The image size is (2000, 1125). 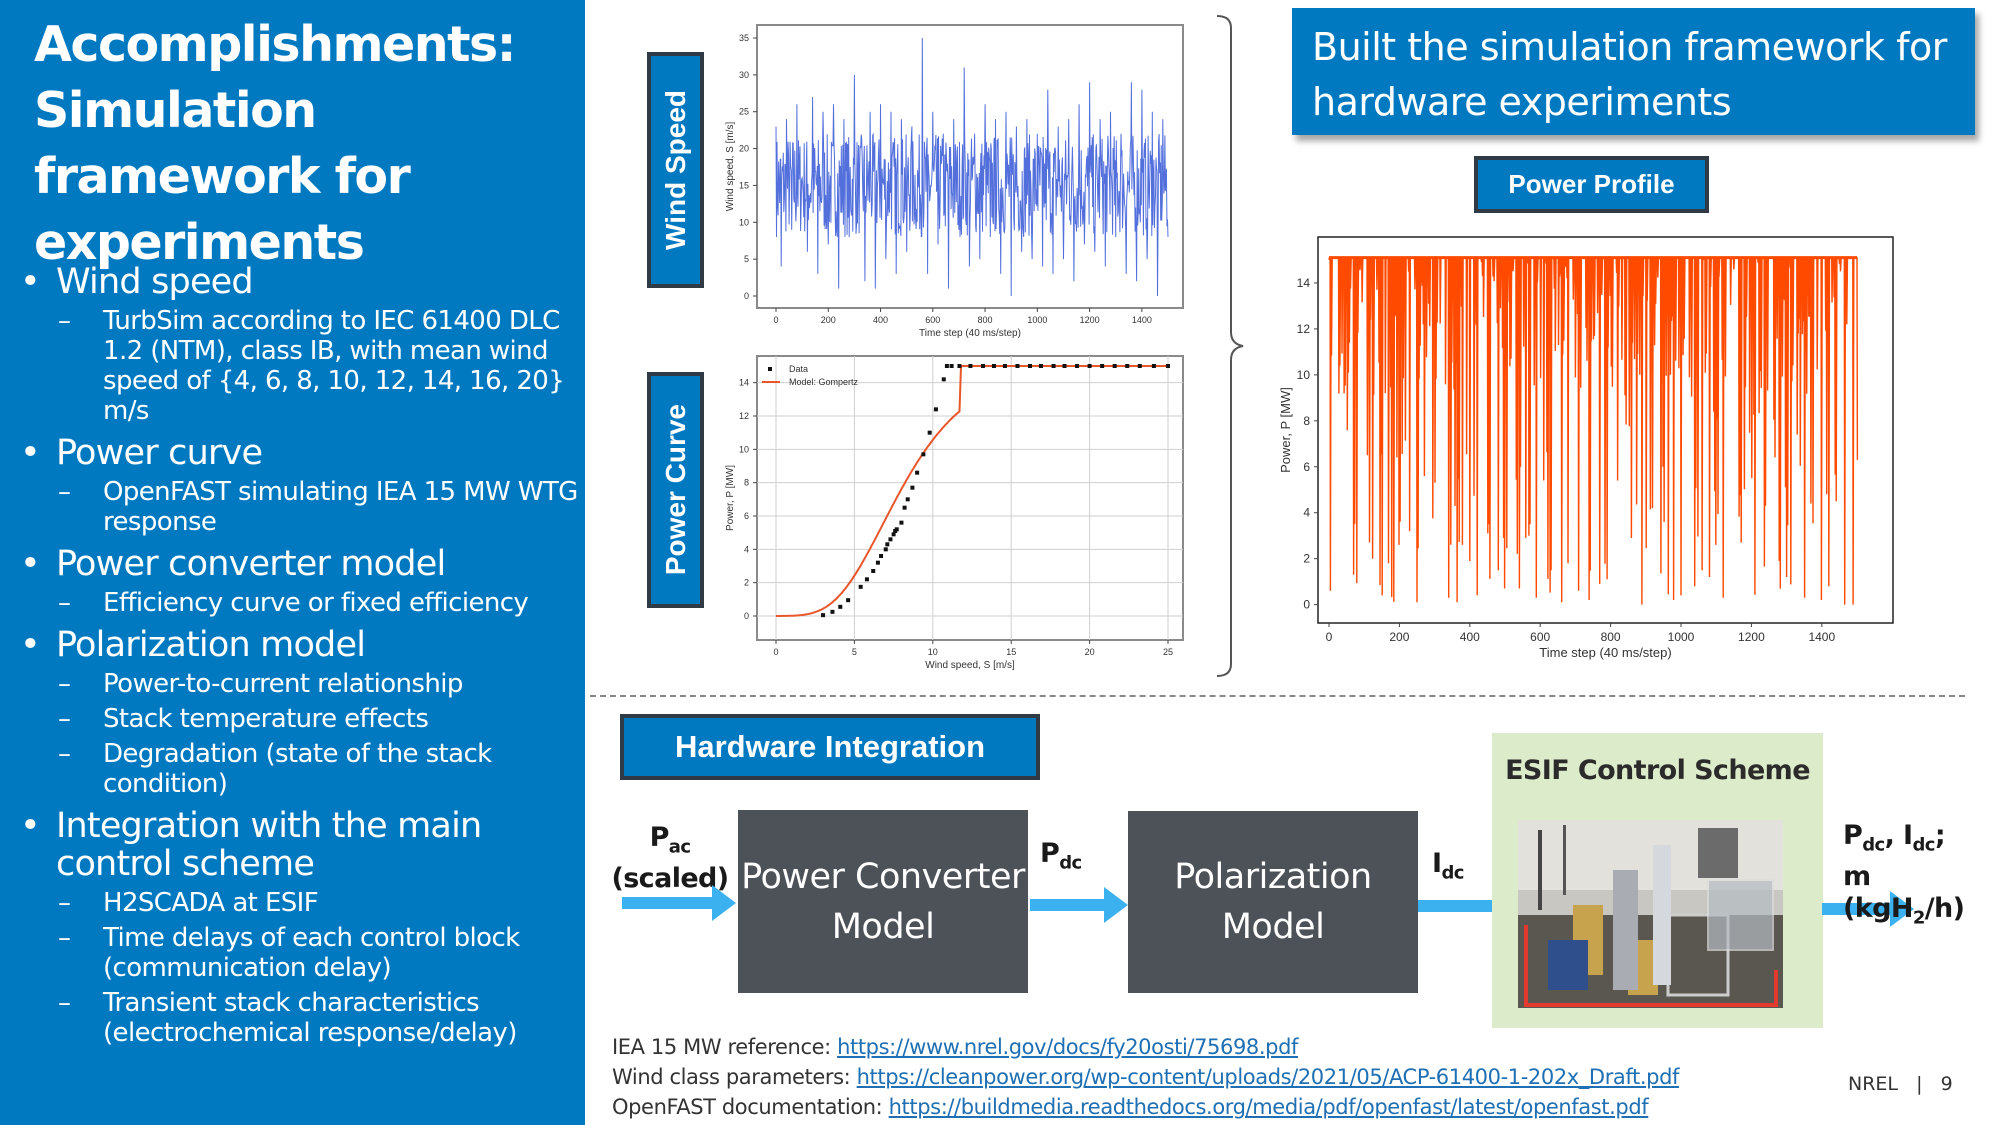 What do you see at coordinates (298, 453) in the screenshot?
I see `bullet-item: Power curve` at bounding box center [298, 453].